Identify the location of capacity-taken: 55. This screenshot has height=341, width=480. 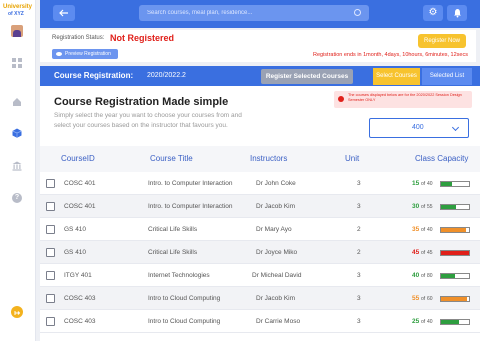
(416, 298).